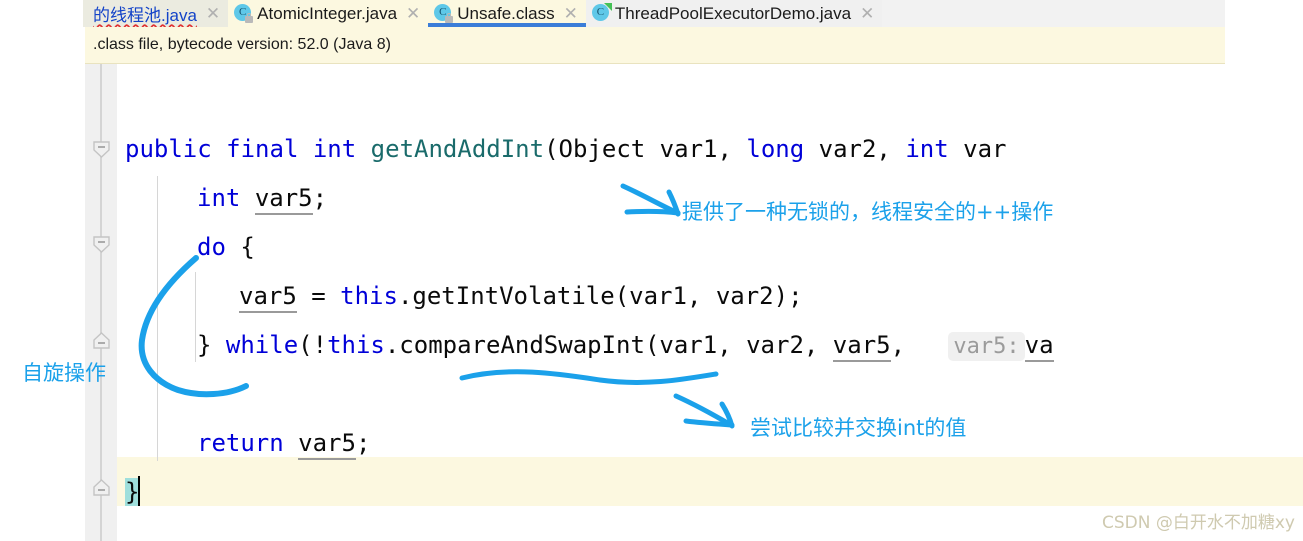 This screenshot has height=541, width=1303. Describe the element at coordinates (240, 443) in the screenshot. I see `keyword-return: return` at that location.